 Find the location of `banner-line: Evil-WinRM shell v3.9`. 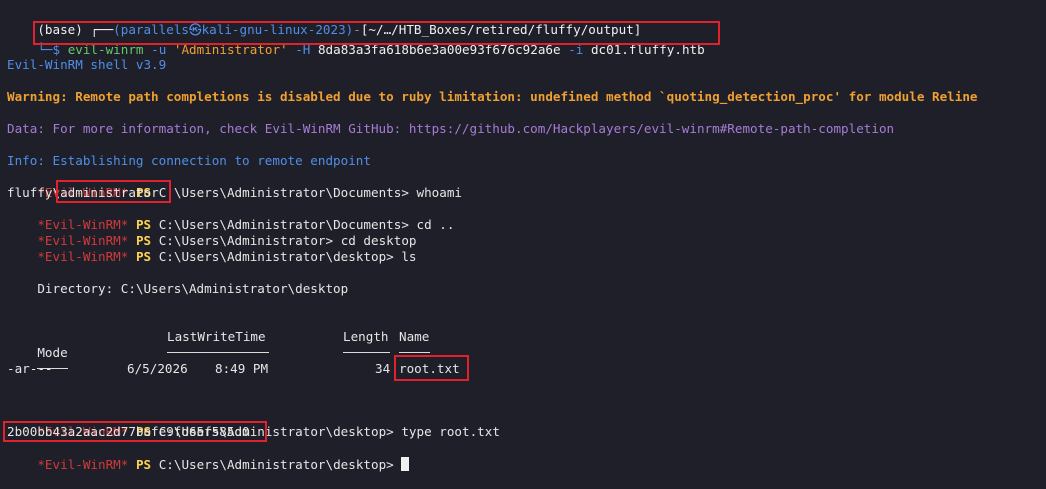

banner-line: Evil-WinRM shell v3.9 is located at coordinates (87, 64).